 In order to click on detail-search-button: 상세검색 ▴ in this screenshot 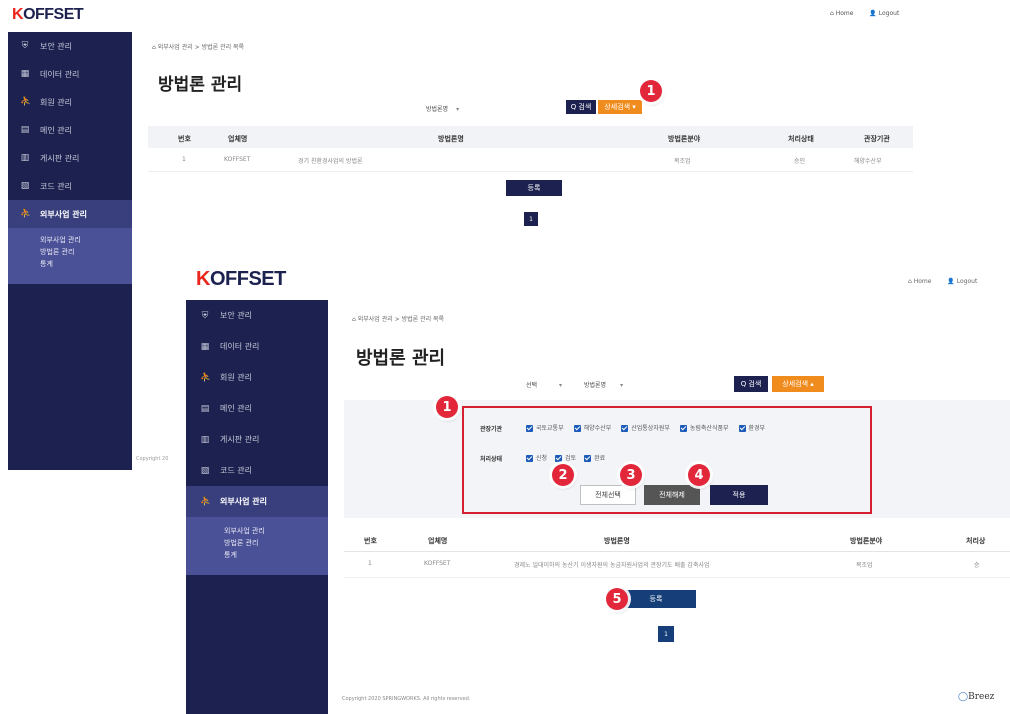, I will do `click(798, 384)`.